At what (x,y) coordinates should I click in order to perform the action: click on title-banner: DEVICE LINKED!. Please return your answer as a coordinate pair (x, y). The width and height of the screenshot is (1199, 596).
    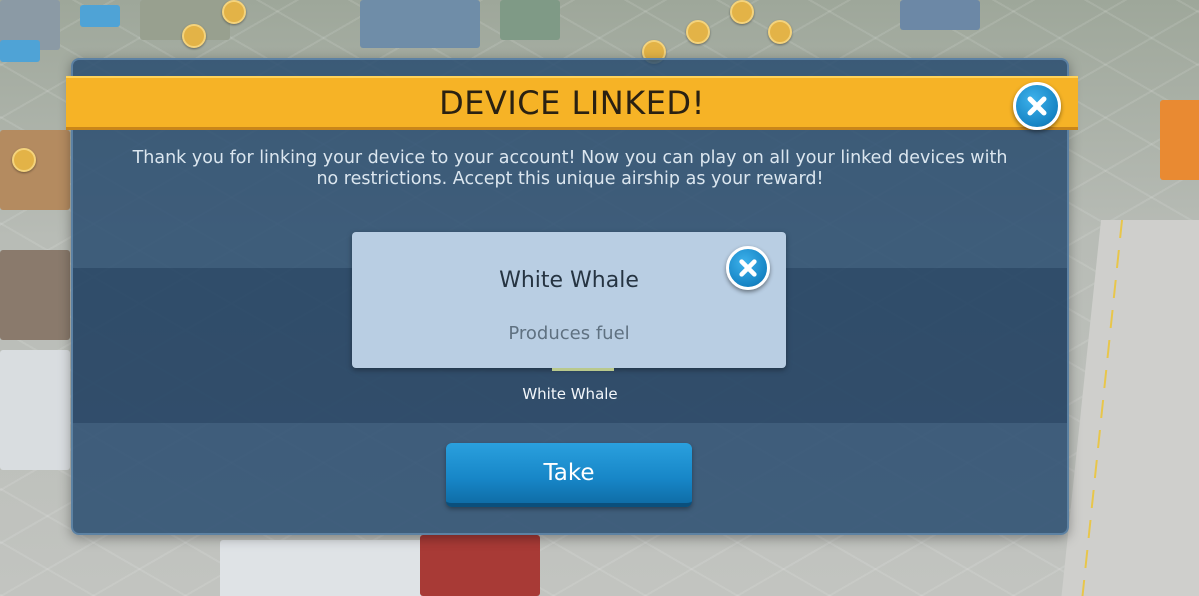
    Looking at the image, I should click on (572, 103).